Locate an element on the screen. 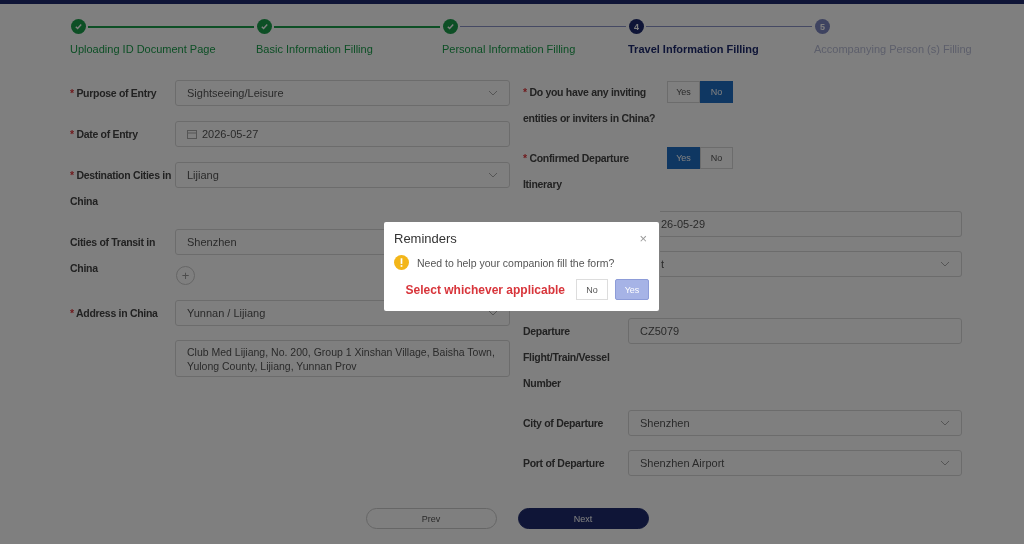 Image resolution: width=1024 pixels, height=544 pixels. field-label: * Address in China is located at coordinates (114, 313).